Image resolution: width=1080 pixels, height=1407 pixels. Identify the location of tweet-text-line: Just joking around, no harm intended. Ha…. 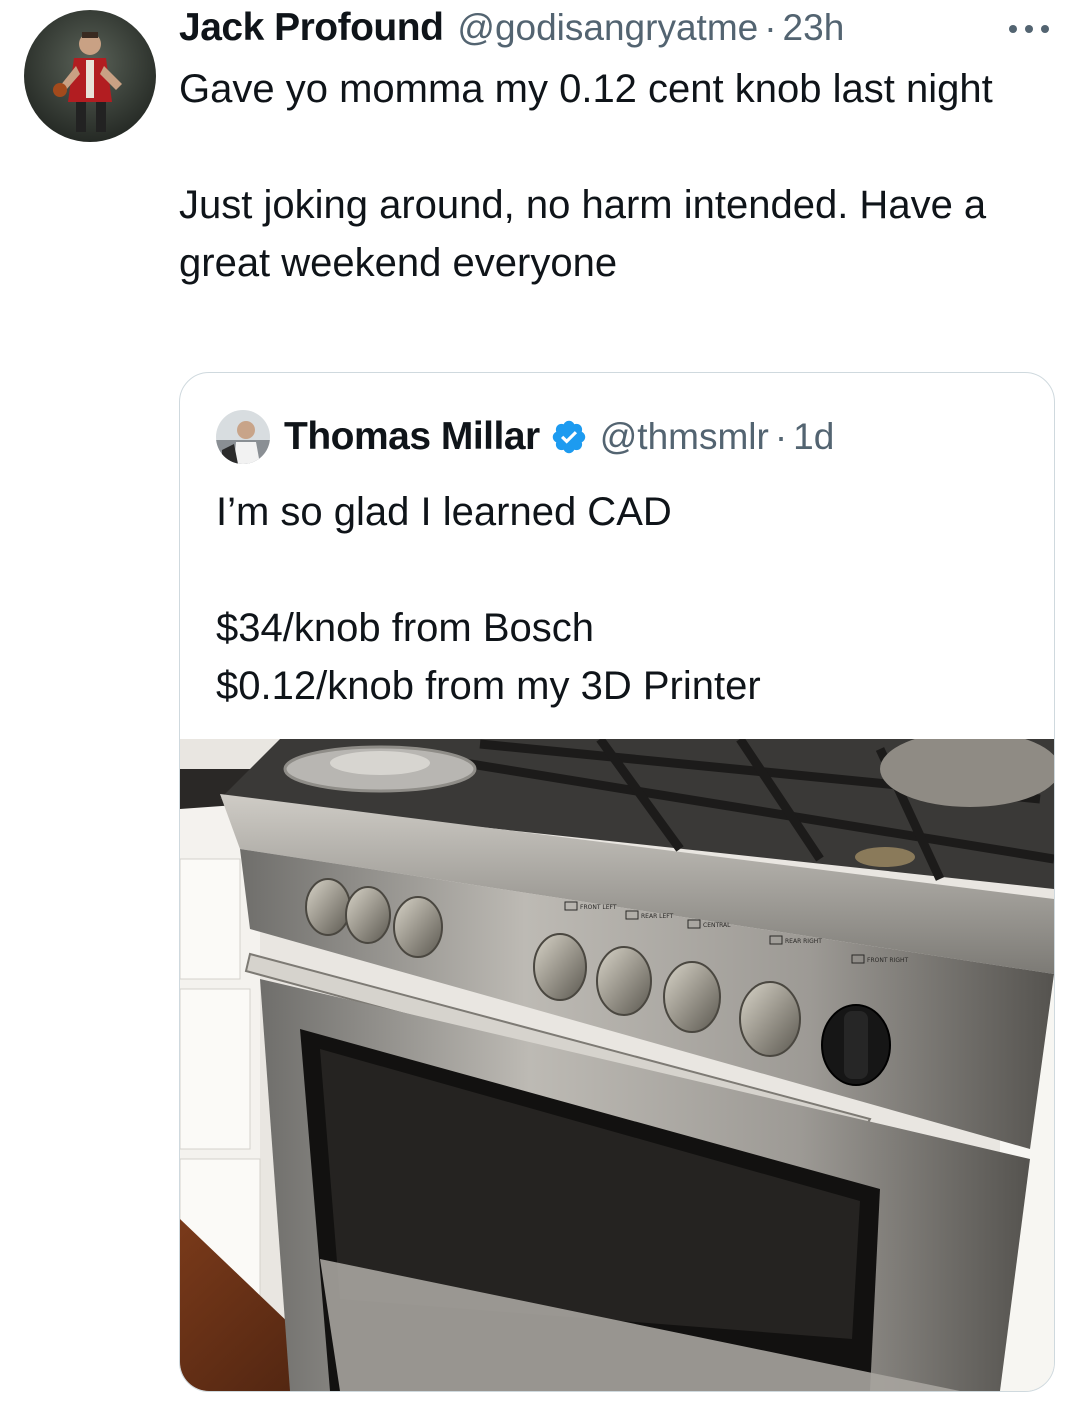
(583, 234).